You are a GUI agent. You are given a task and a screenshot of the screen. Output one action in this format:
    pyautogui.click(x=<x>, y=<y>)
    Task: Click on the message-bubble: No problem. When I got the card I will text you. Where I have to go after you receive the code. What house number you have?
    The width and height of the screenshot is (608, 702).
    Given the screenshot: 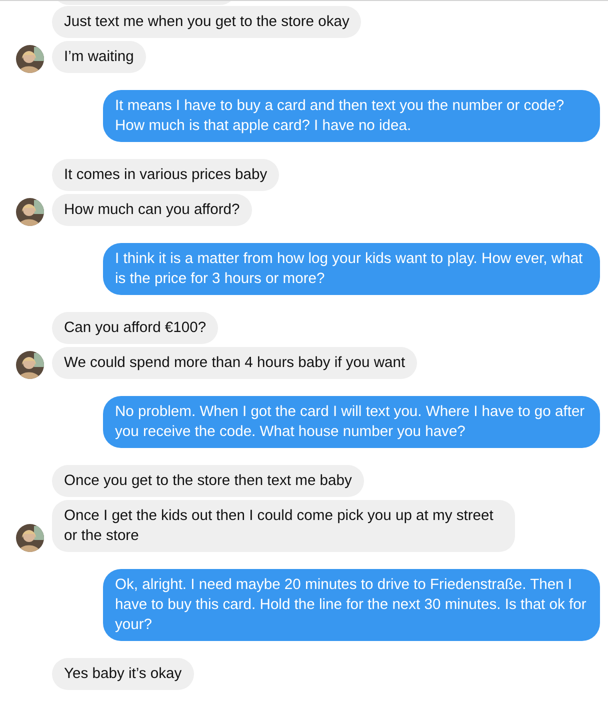 What is the action you would take?
    pyautogui.click(x=351, y=422)
    